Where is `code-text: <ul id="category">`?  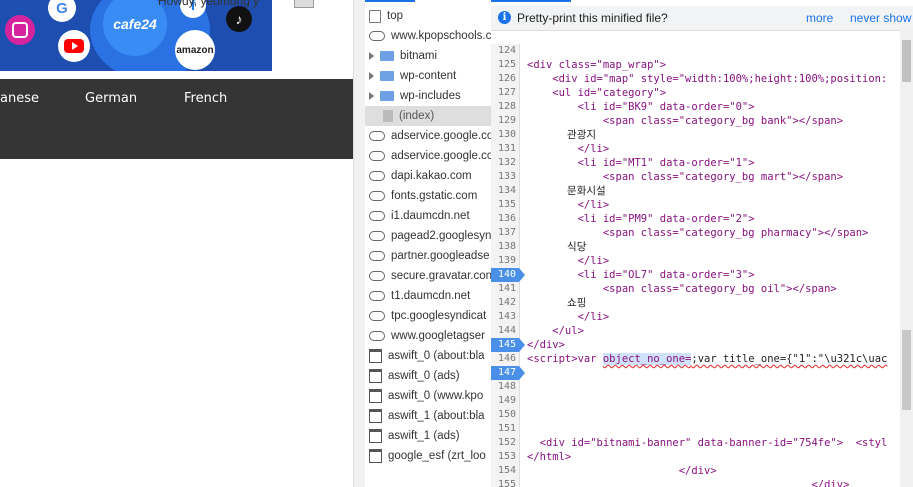 code-text: <ul id="category"> is located at coordinates (596, 93).